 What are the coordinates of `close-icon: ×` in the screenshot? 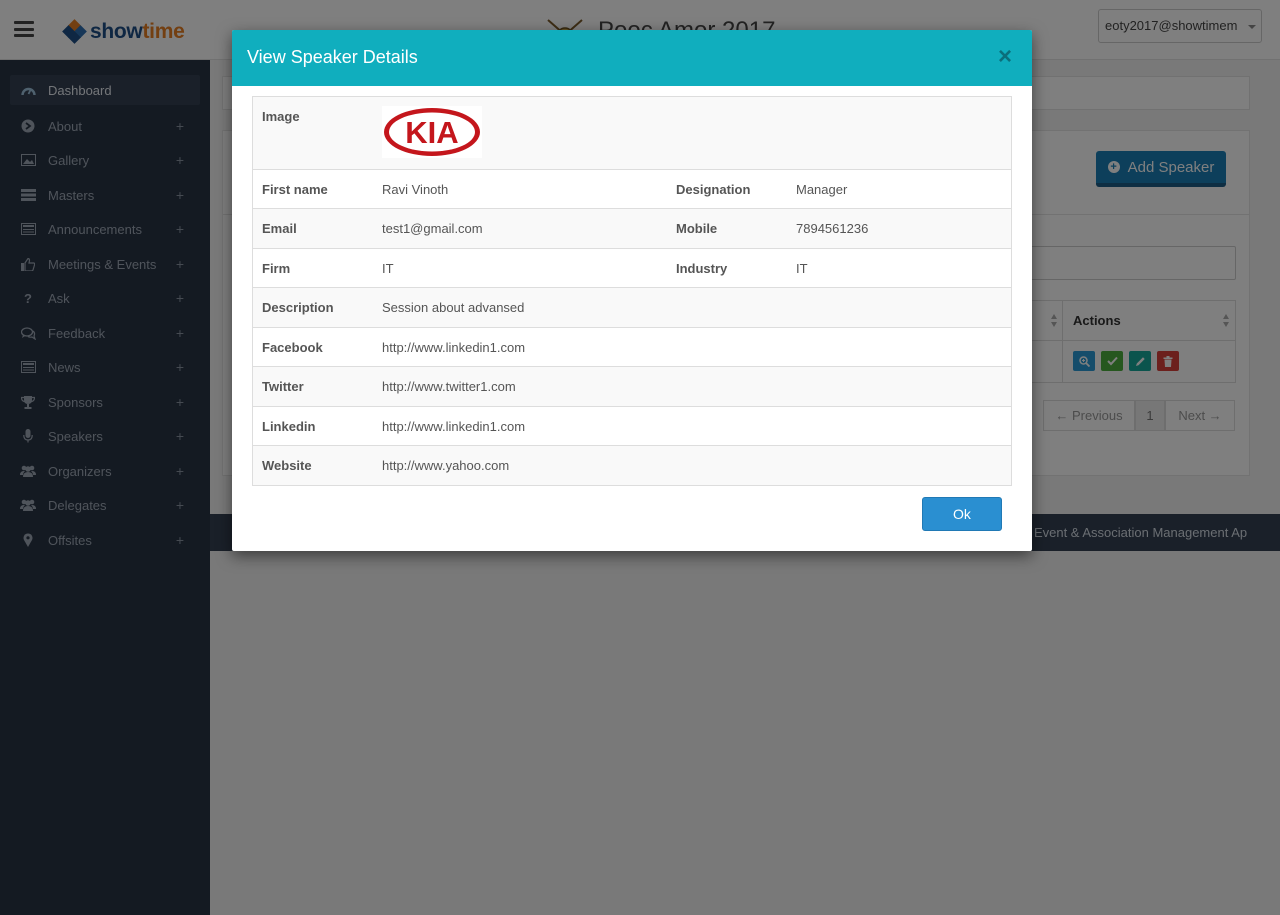 It's located at (1005, 57).